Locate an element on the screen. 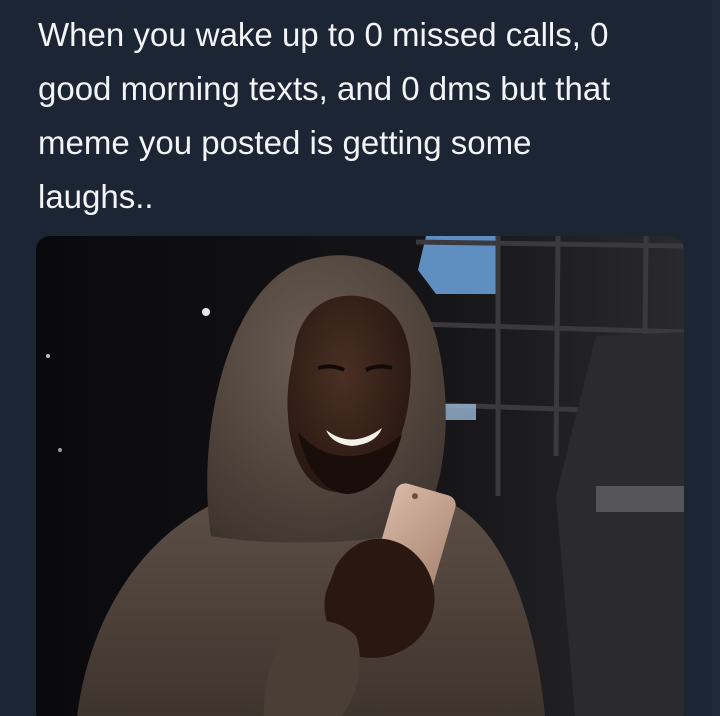 This screenshot has width=720, height=716. caption-line: good morning texts, and 0 dms but that is located at coordinates (324, 88).